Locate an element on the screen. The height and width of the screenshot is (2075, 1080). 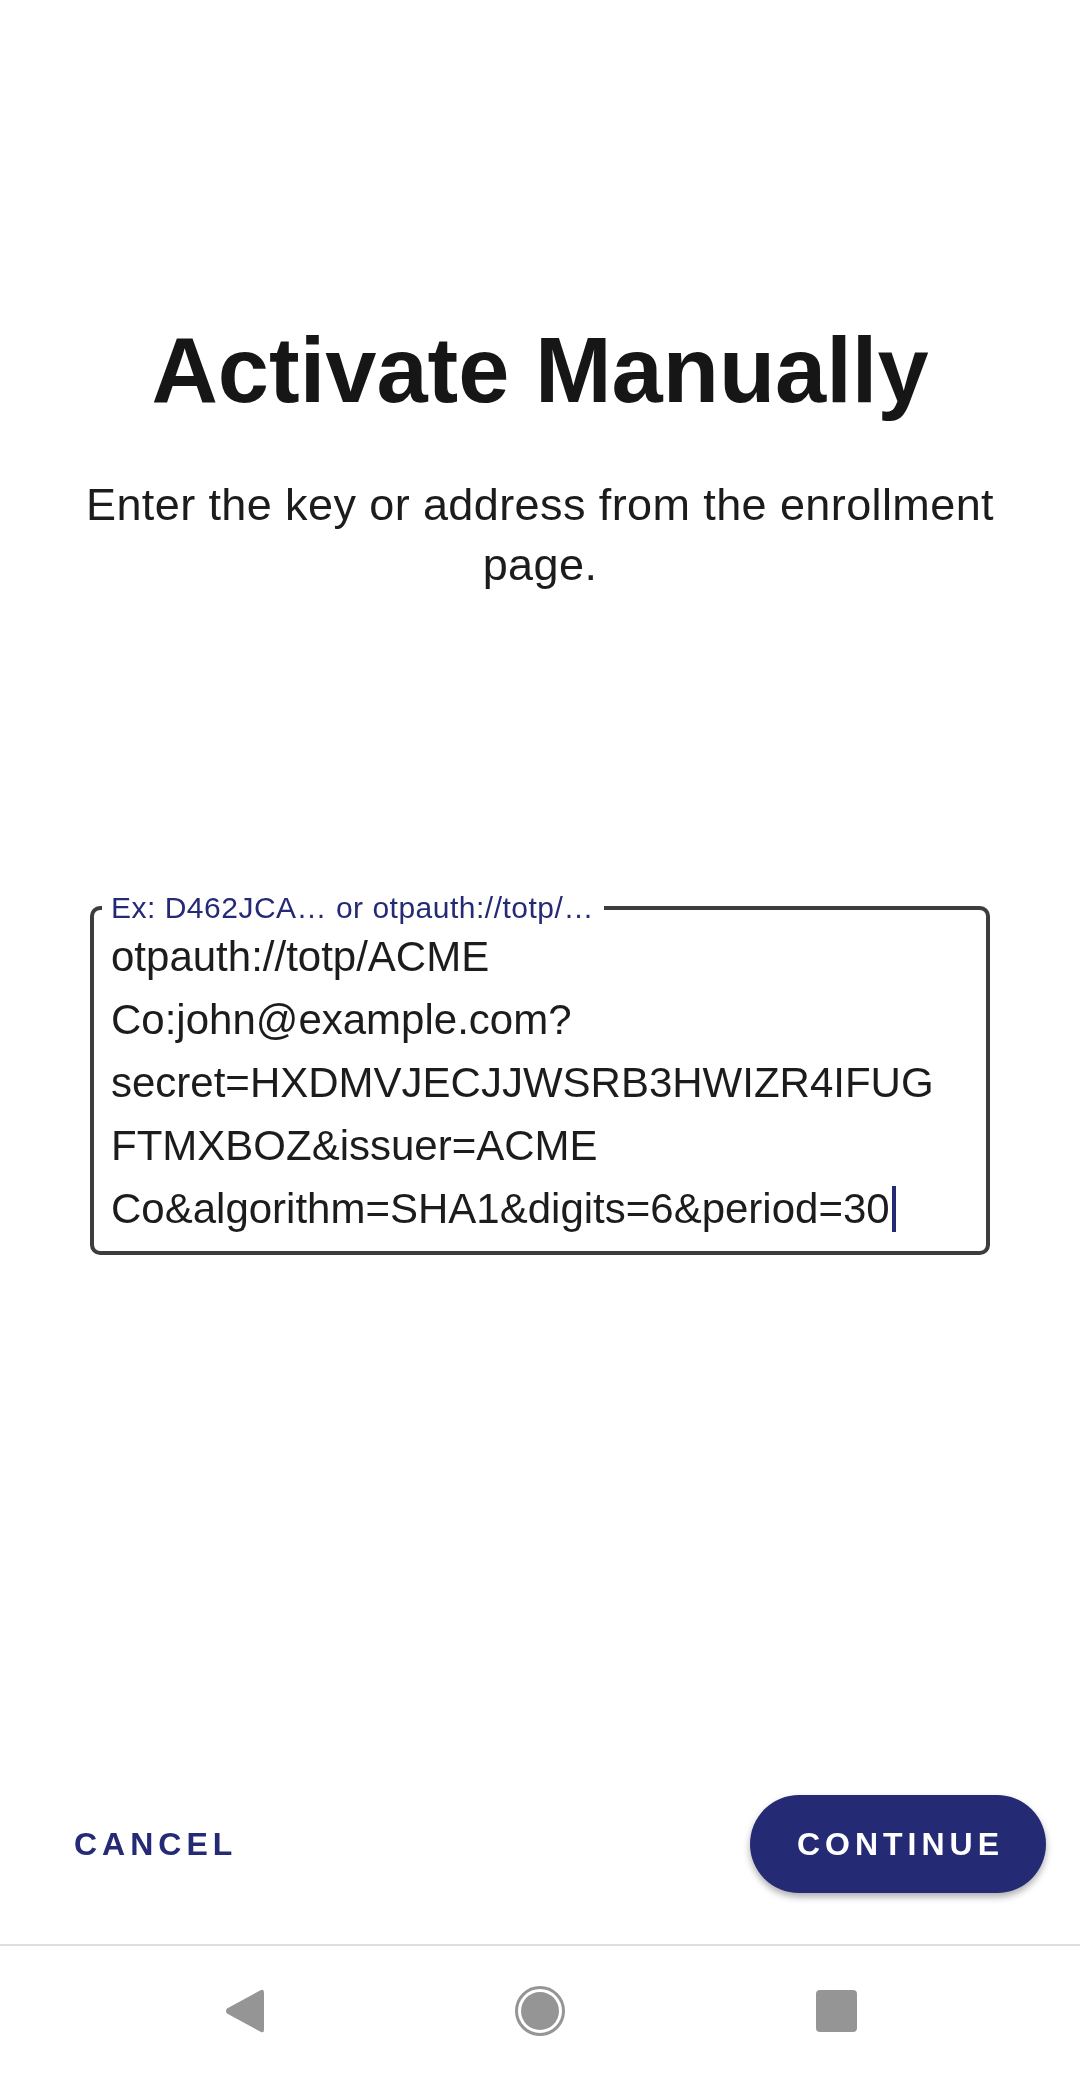
home-icon is located at coordinates (540, 2010).